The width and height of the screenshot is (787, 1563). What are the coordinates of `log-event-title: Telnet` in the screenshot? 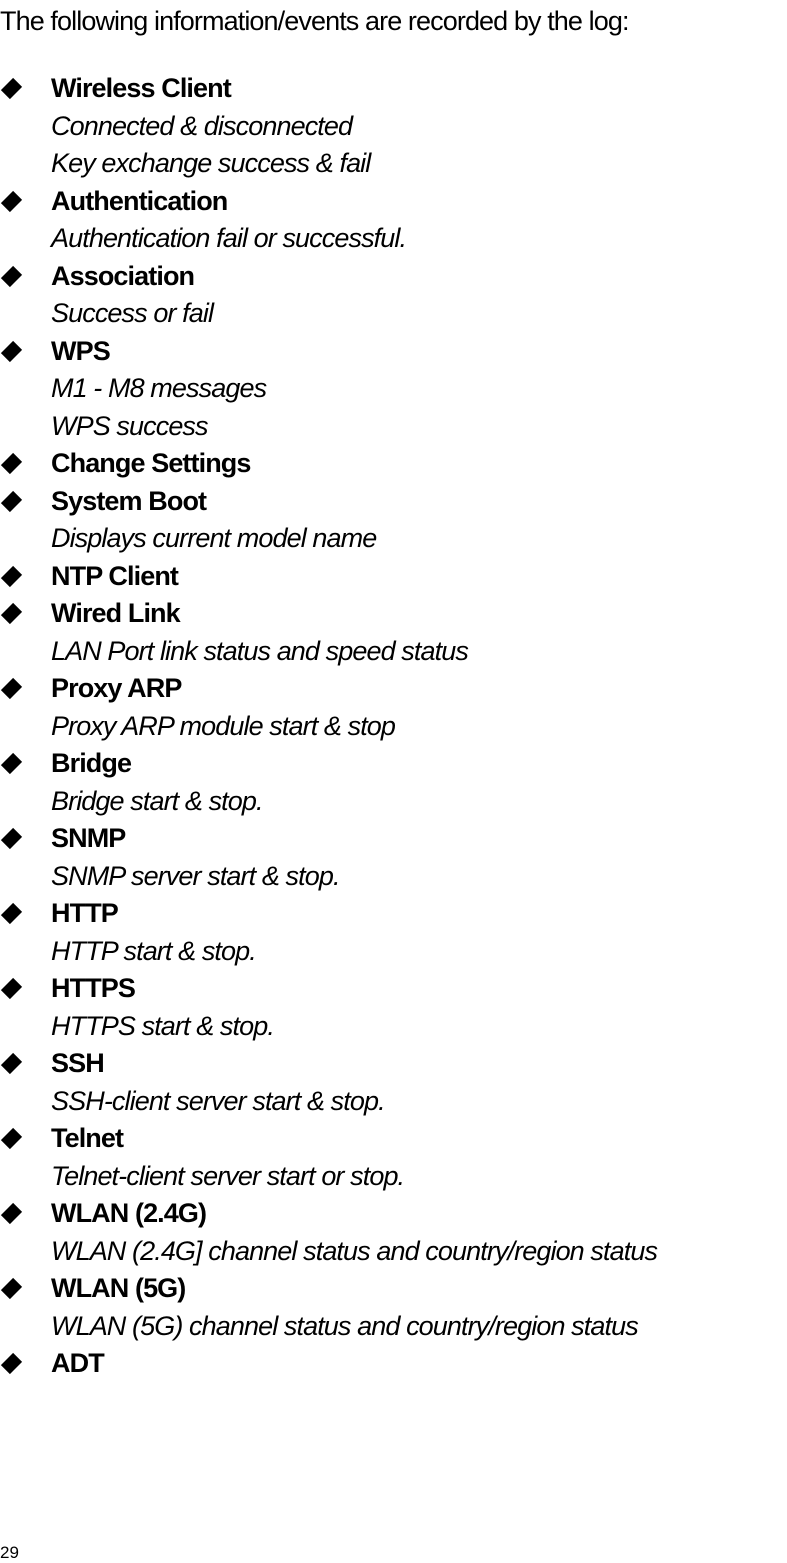 It's located at (87, 1138).